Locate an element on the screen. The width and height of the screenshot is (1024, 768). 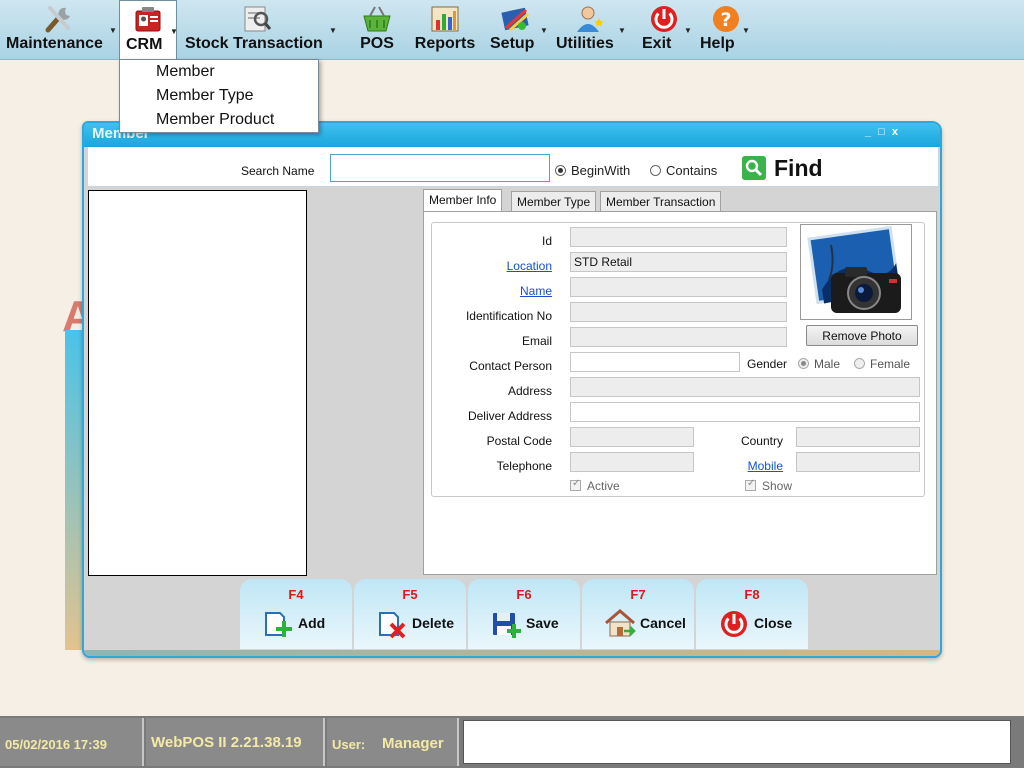
remove-photo-button: Remove Photo is located at coordinates (862, 335).